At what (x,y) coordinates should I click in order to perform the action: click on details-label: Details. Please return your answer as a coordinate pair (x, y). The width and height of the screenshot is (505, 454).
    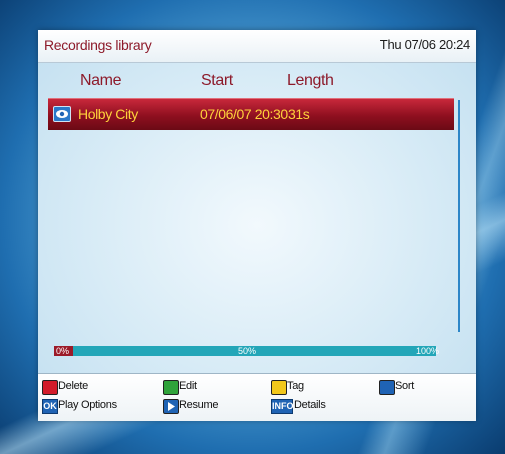
    Looking at the image, I should click on (310, 405).